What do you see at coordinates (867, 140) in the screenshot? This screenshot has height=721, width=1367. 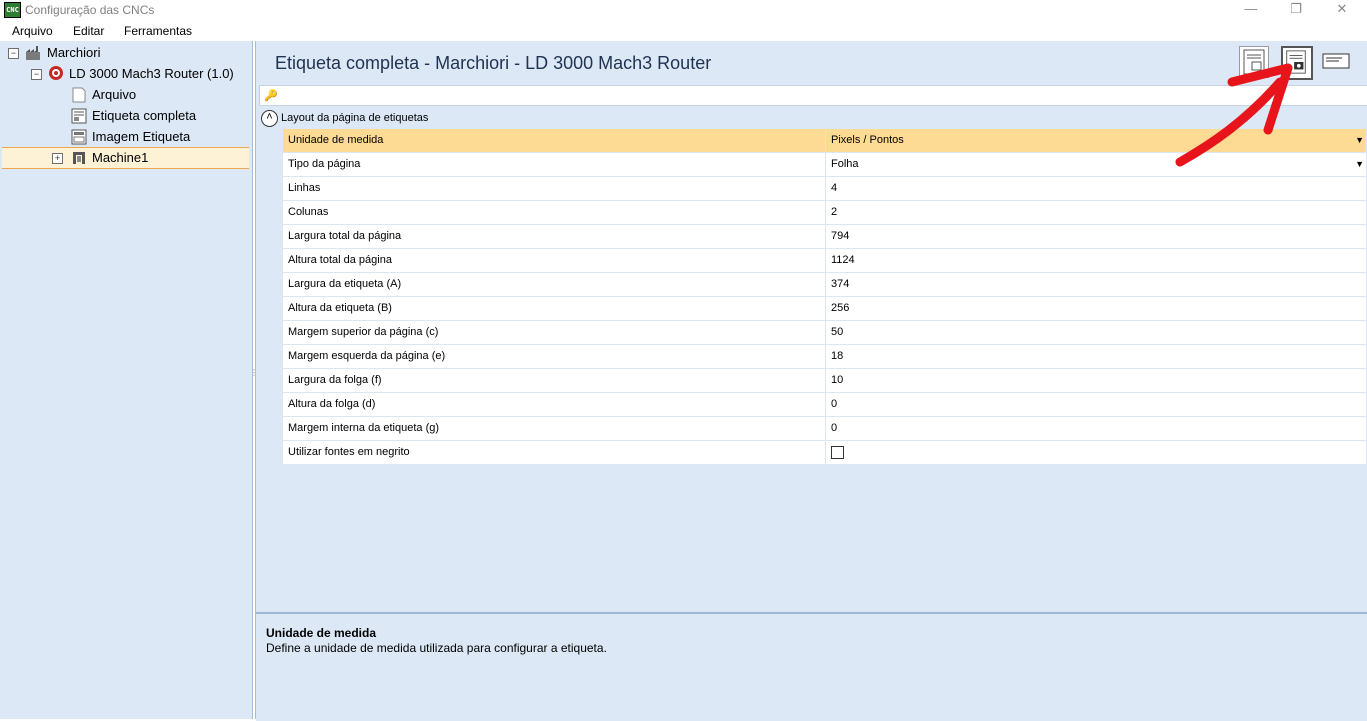 I see `property-value: Pixels / Pontos` at bounding box center [867, 140].